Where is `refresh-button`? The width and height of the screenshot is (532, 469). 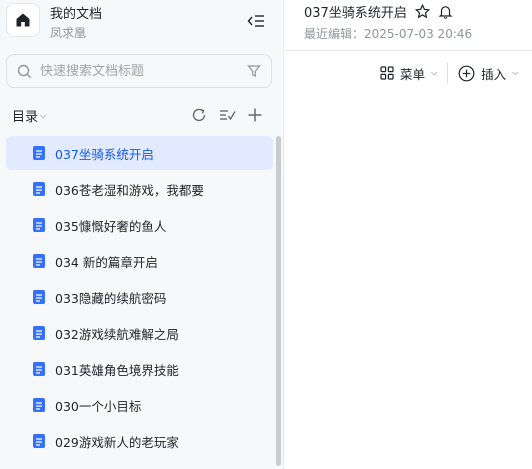
refresh-button is located at coordinates (199, 115).